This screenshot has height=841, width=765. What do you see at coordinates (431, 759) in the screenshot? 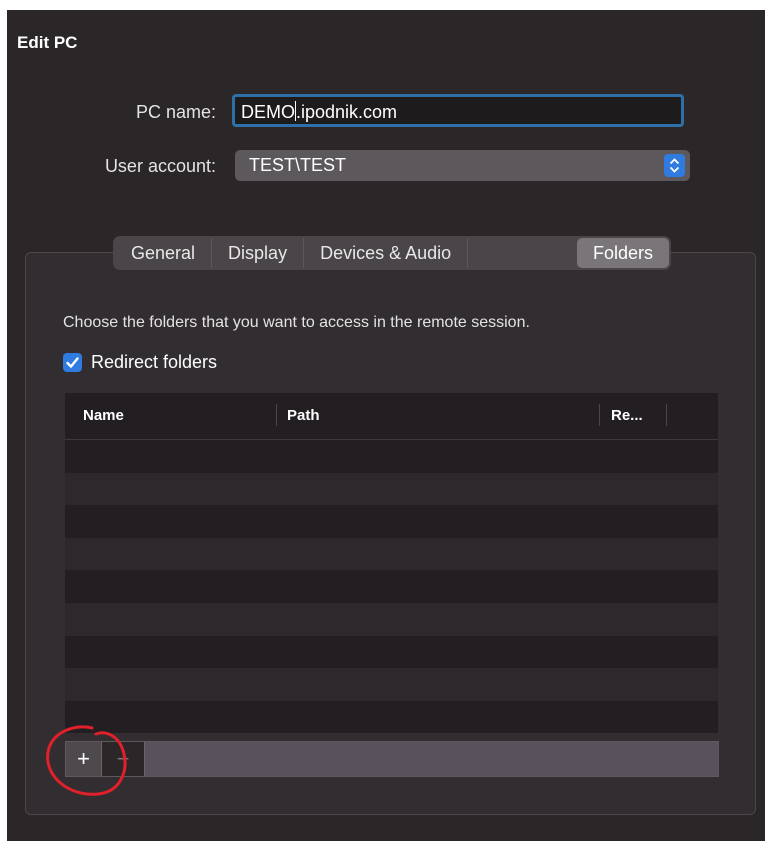
I see `action-bar-filler` at bounding box center [431, 759].